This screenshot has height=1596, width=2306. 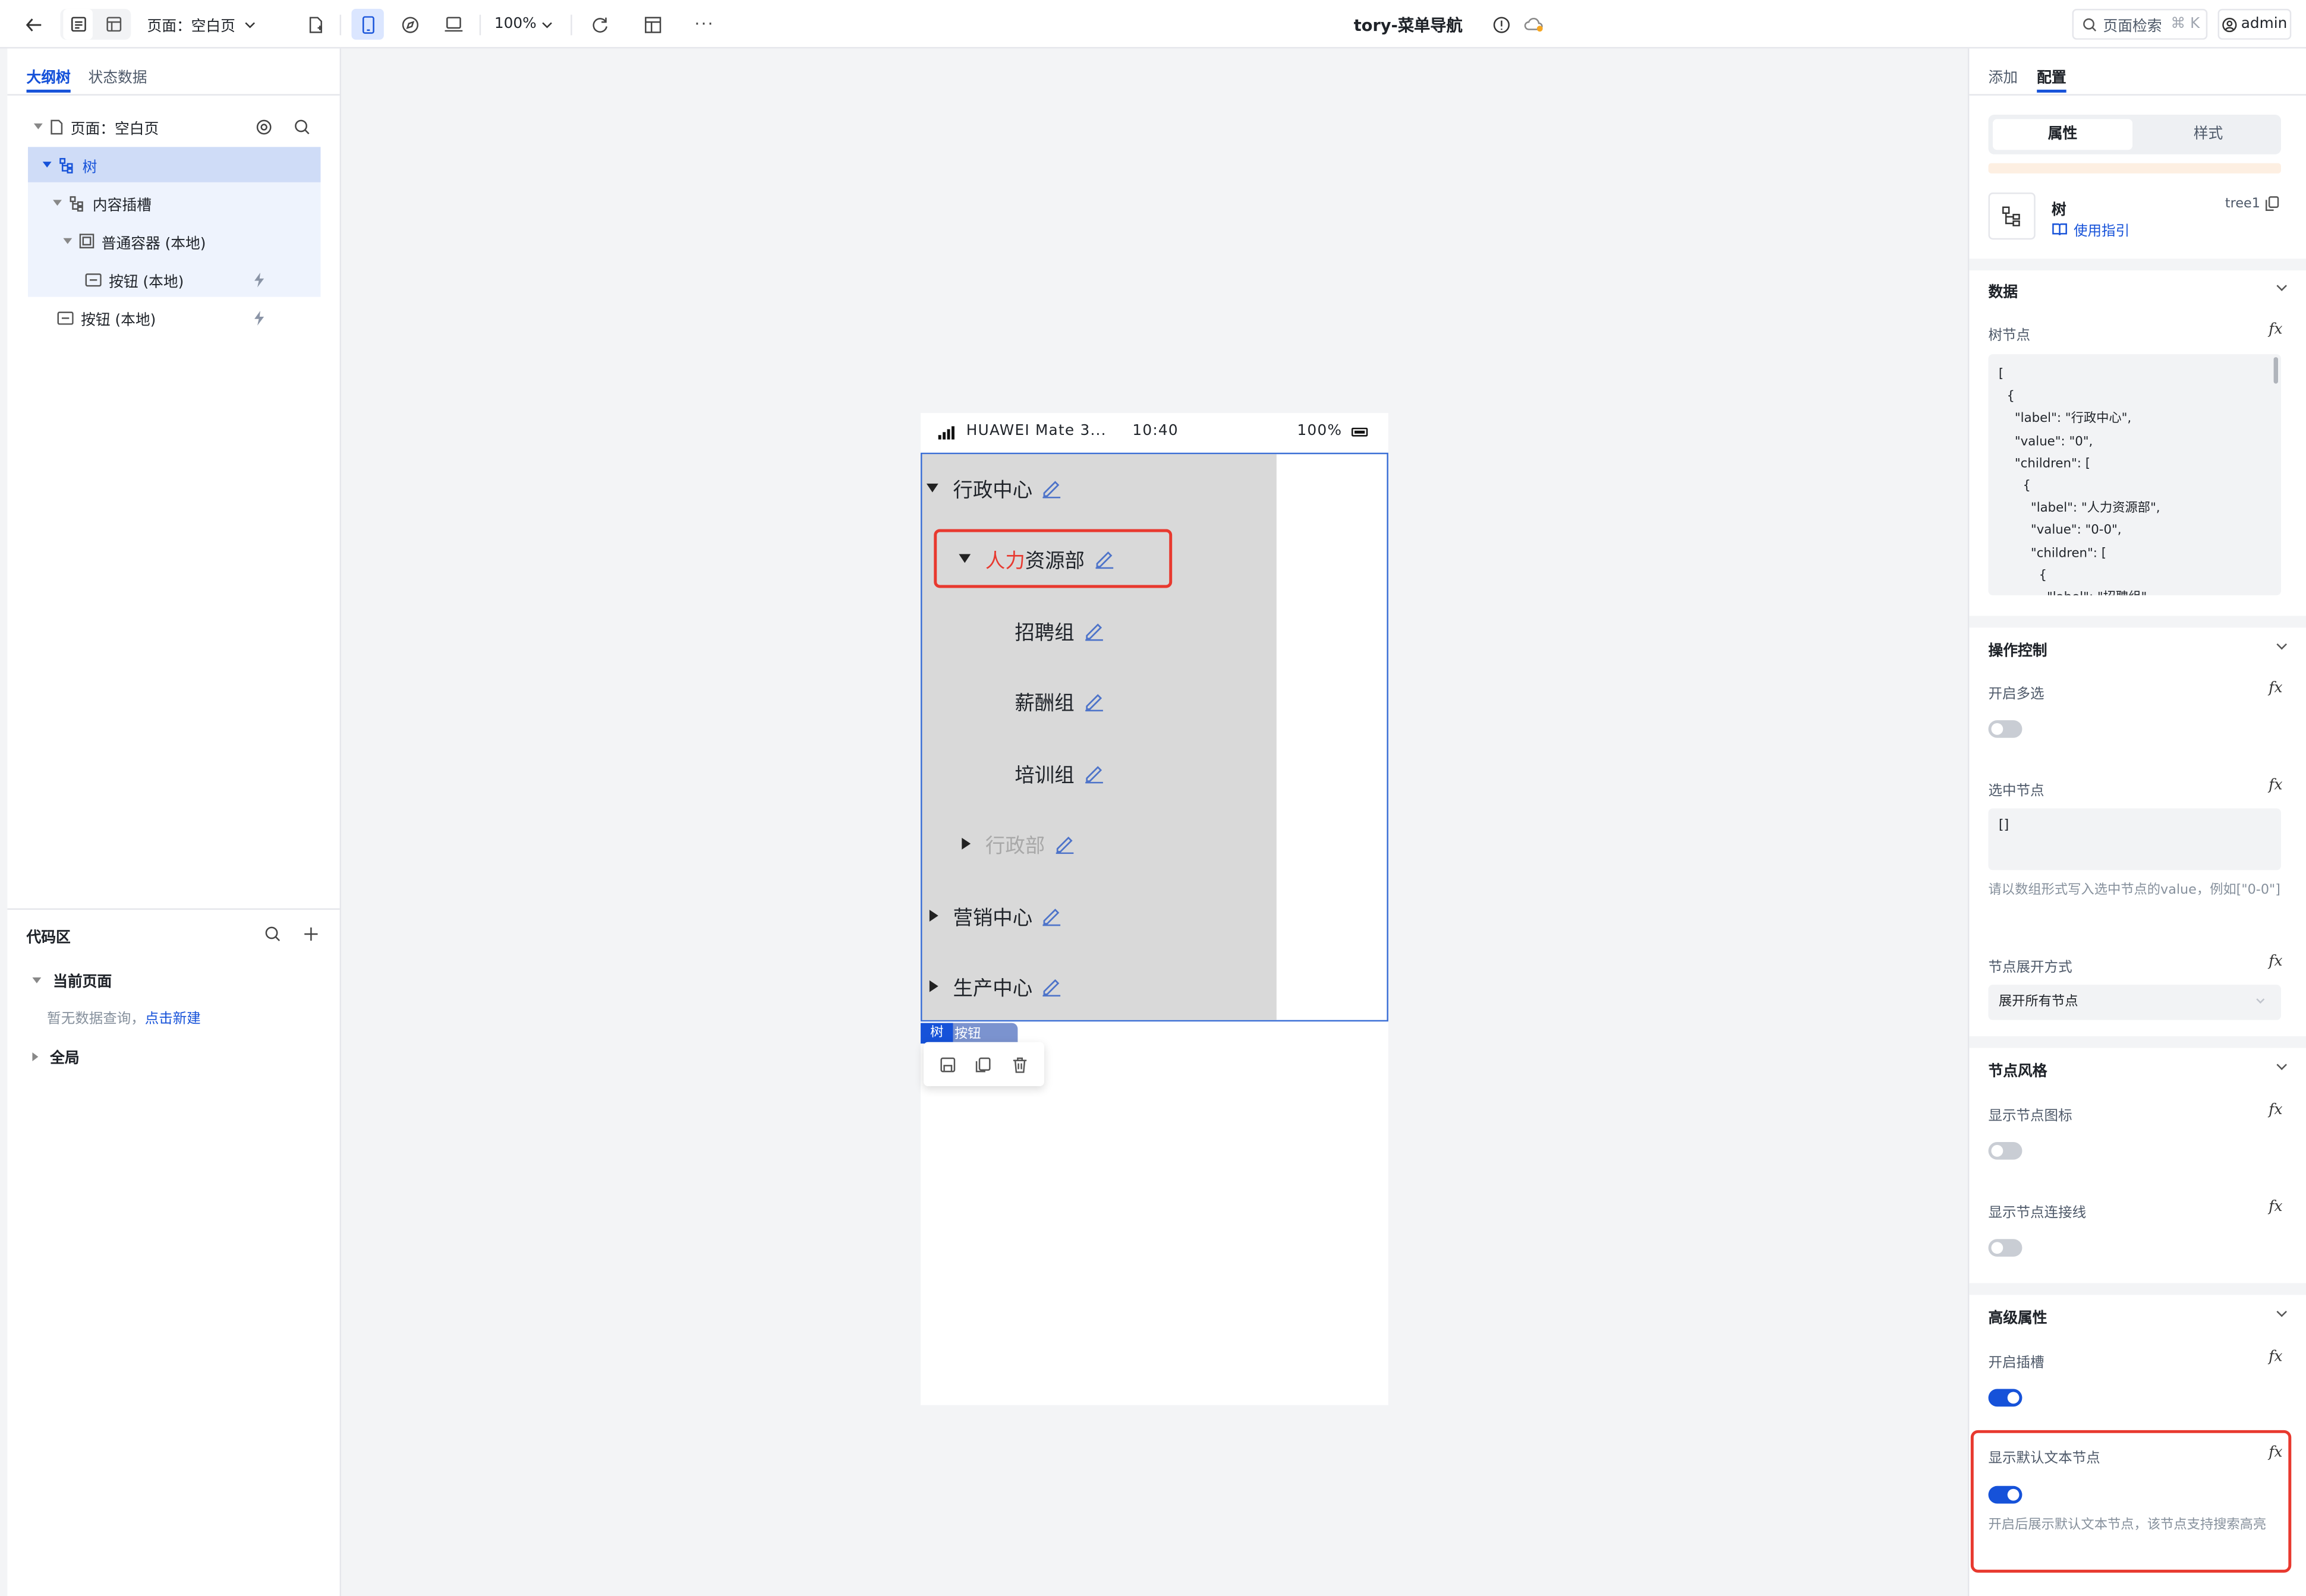 What do you see at coordinates (89, 167) in the screenshot?
I see `outline-label: 树` at bounding box center [89, 167].